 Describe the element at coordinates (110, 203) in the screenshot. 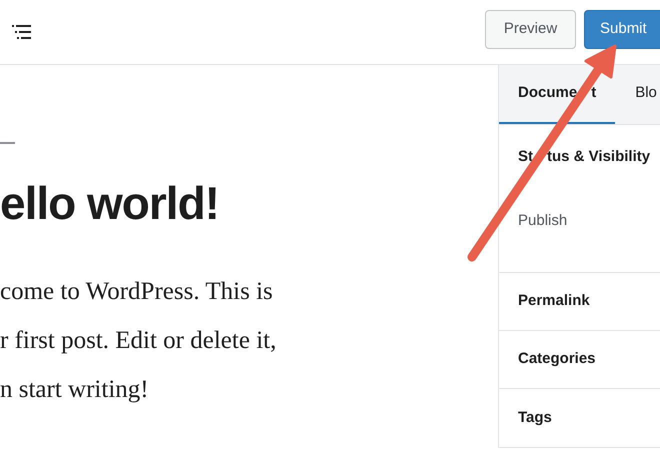

I see `post-title: ello world!` at that location.